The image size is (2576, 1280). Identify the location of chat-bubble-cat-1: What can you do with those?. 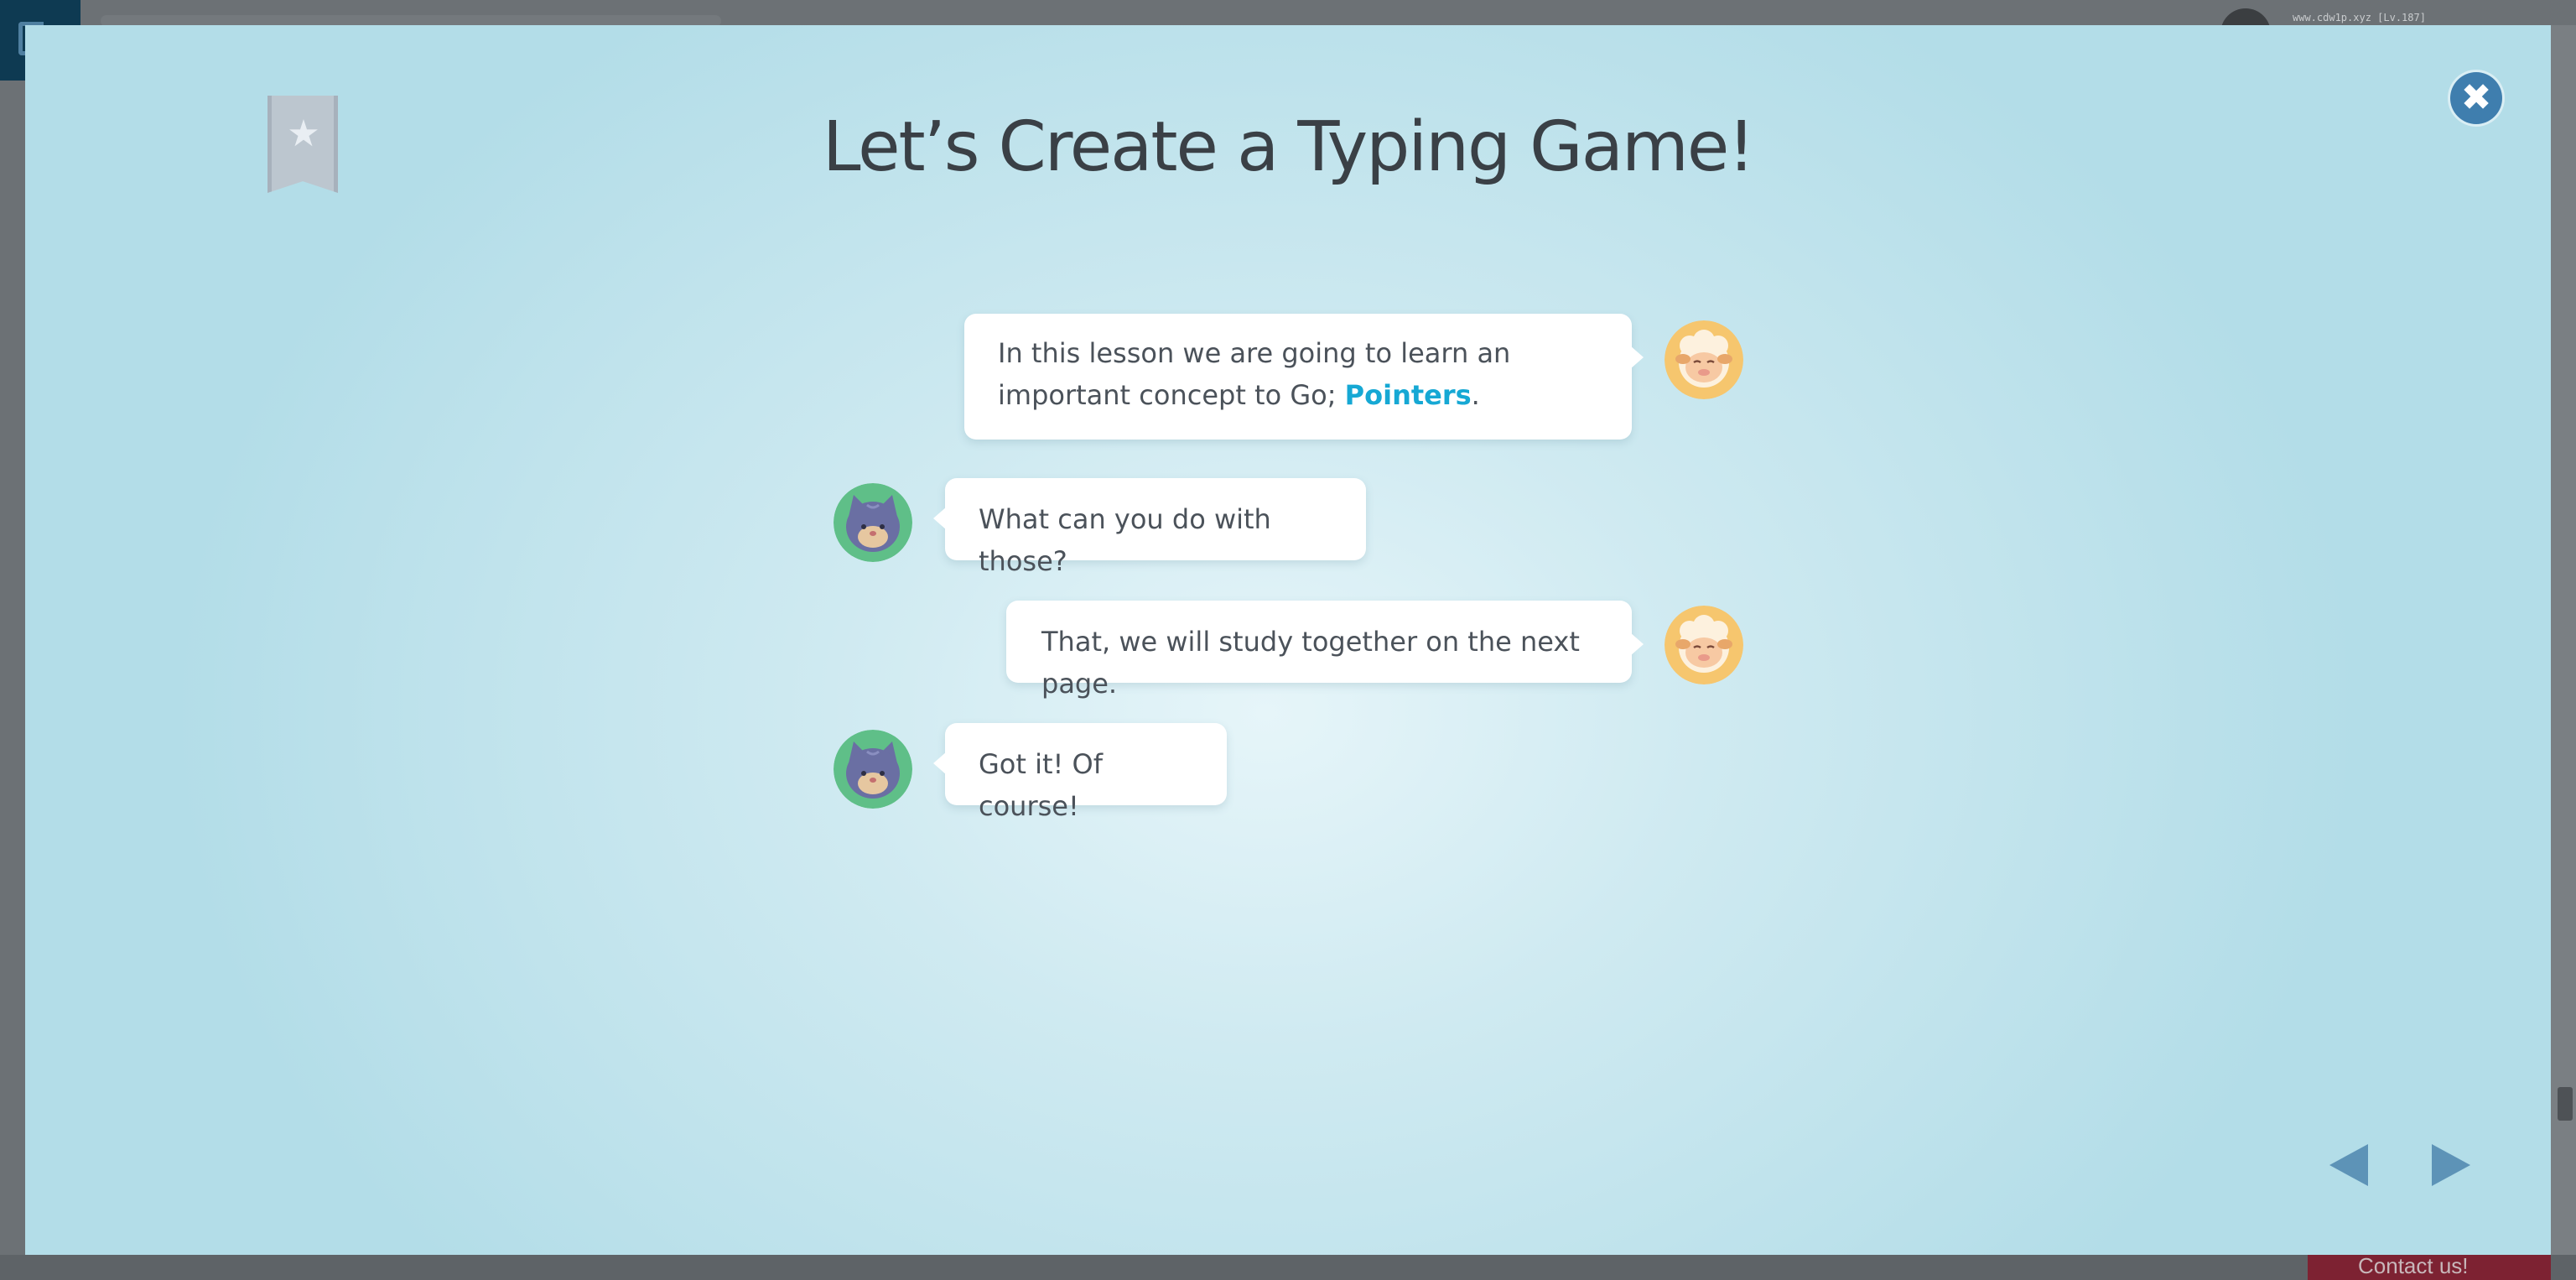
(1149, 527).